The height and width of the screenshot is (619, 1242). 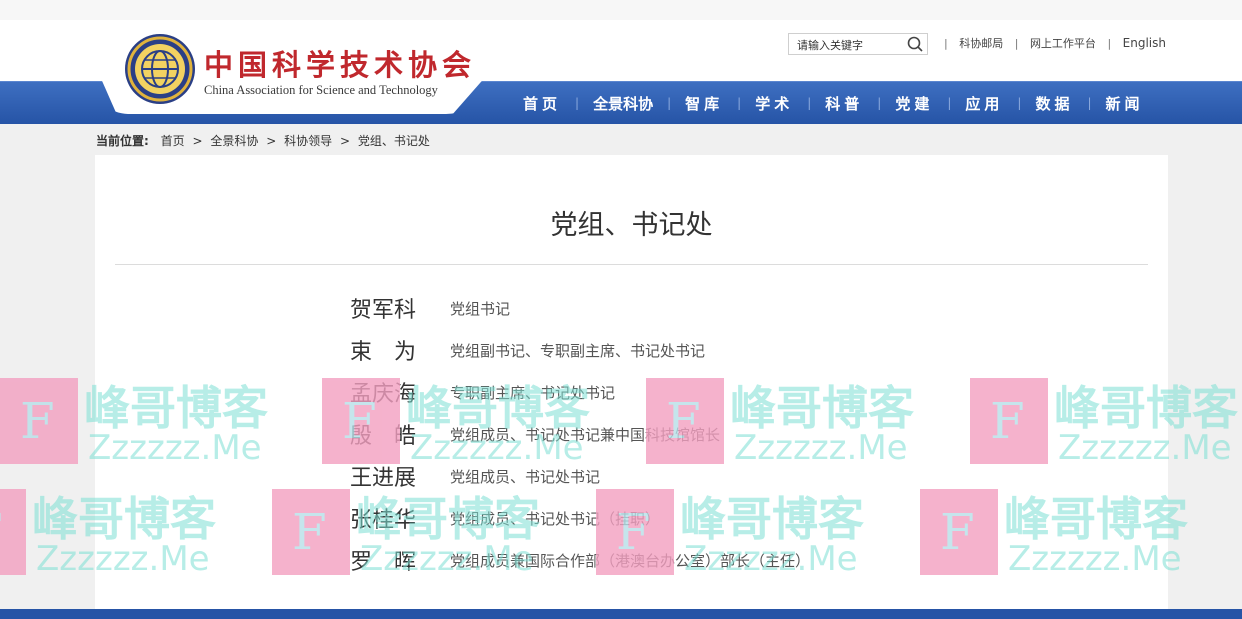 What do you see at coordinates (383, 560) in the screenshot?
I see `leader-name: 罗 晖` at bounding box center [383, 560].